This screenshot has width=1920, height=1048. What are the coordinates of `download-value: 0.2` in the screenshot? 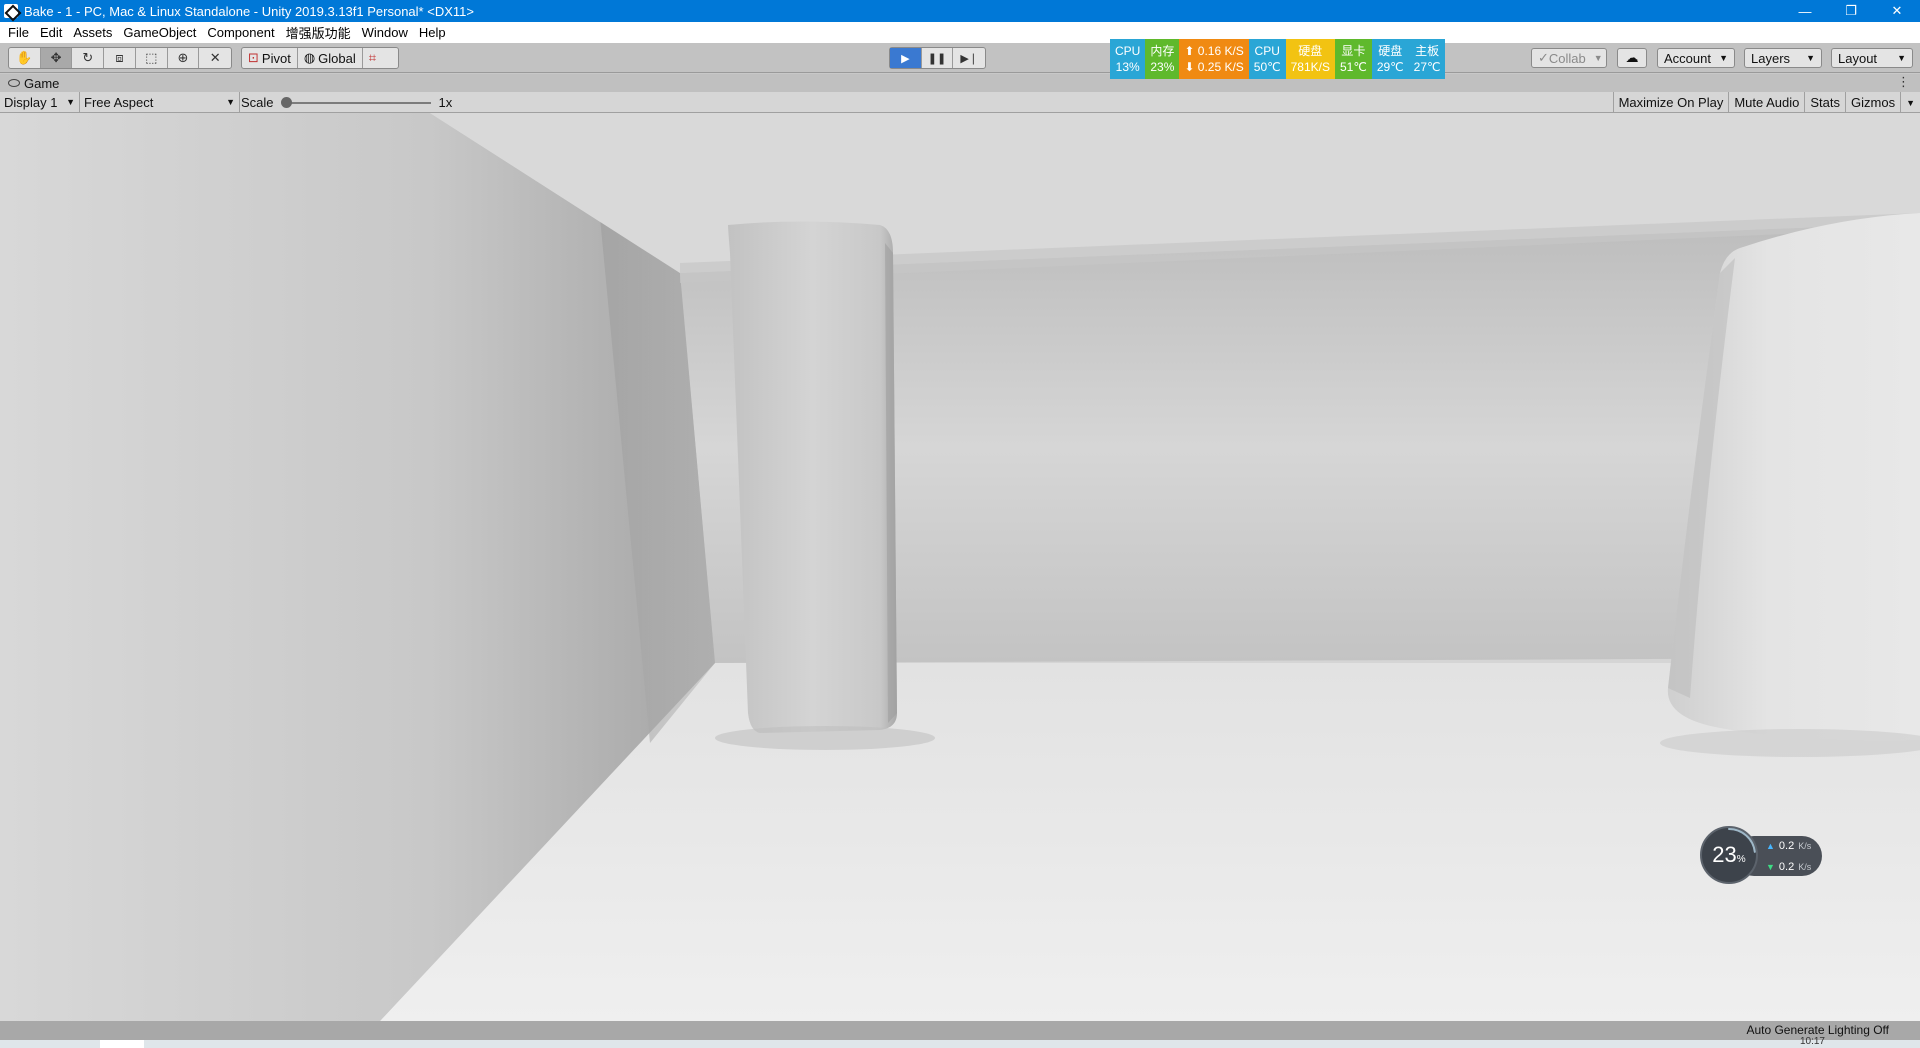 It's located at (1786, 867).